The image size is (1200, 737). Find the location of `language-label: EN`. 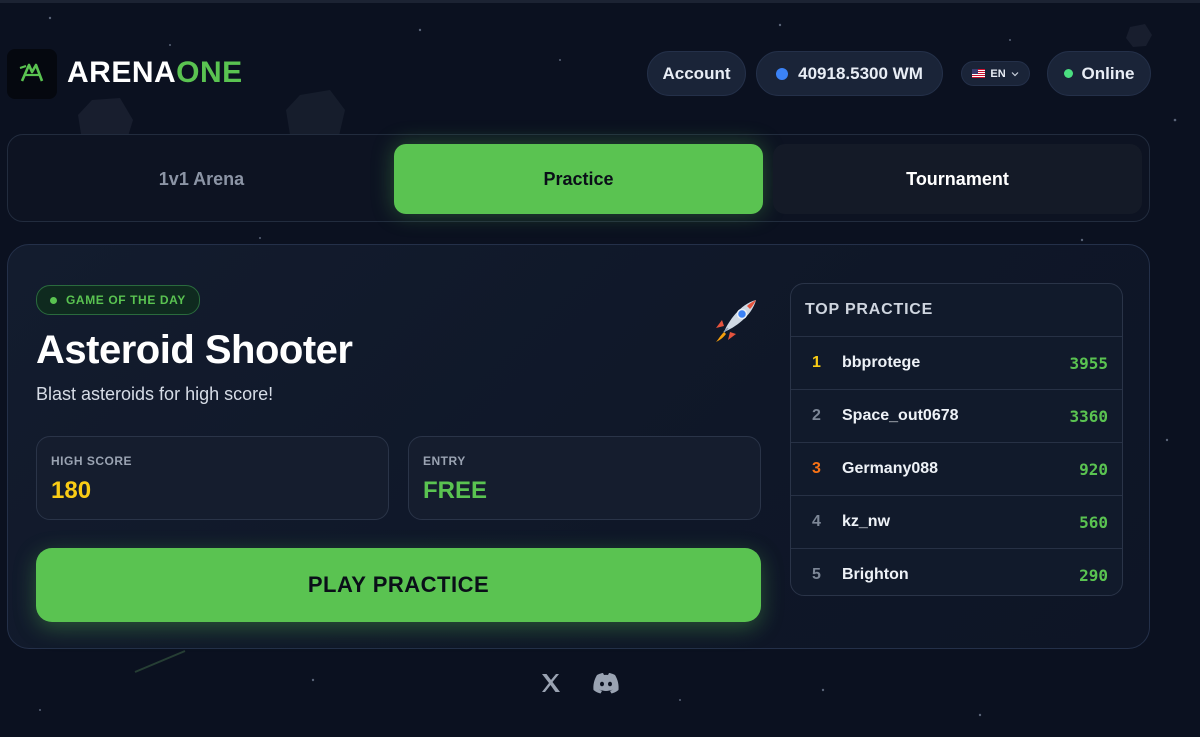

language-label: EN is located at coordinates (998, 73).